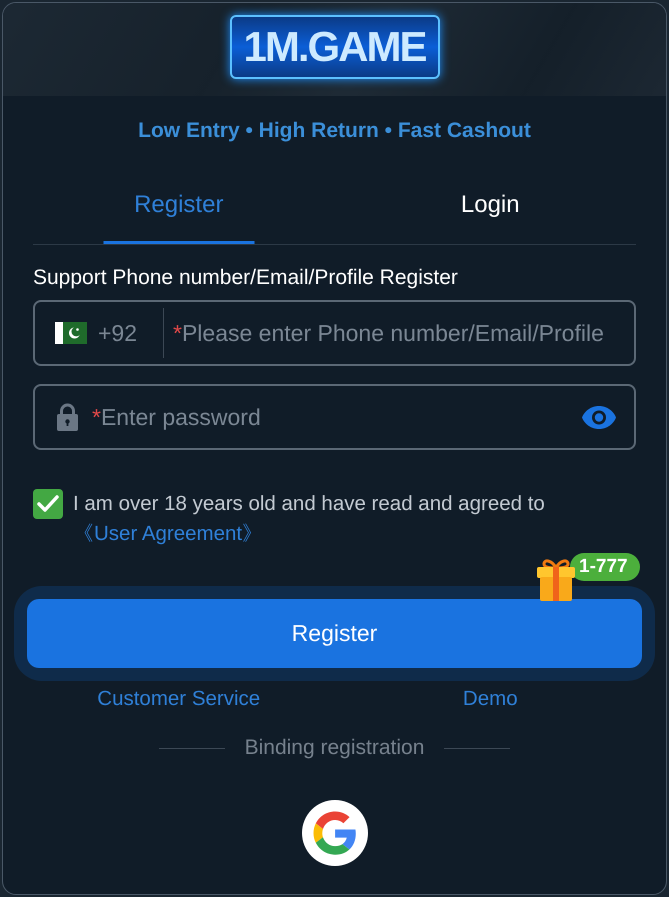  Describe the element at coordinates (67, 417) in the screenshot. I see `lock-icon` at that location.